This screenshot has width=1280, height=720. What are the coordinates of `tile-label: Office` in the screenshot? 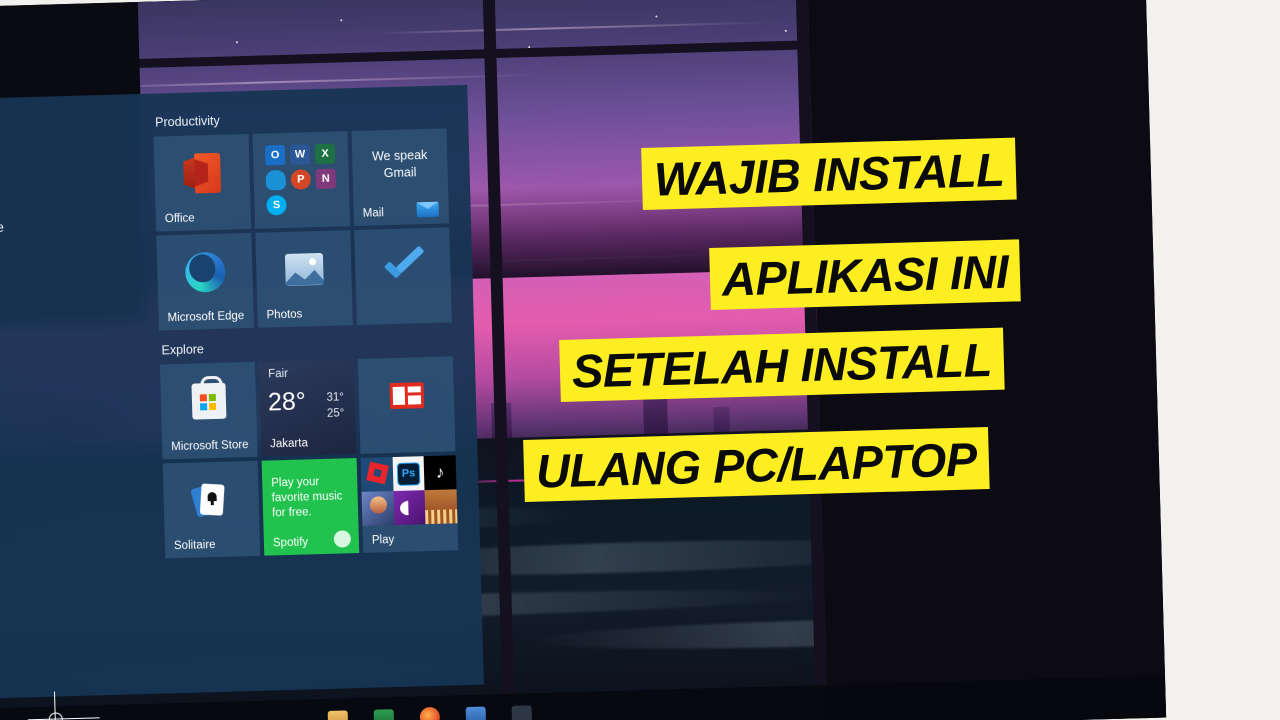 It's located at (179, 219).